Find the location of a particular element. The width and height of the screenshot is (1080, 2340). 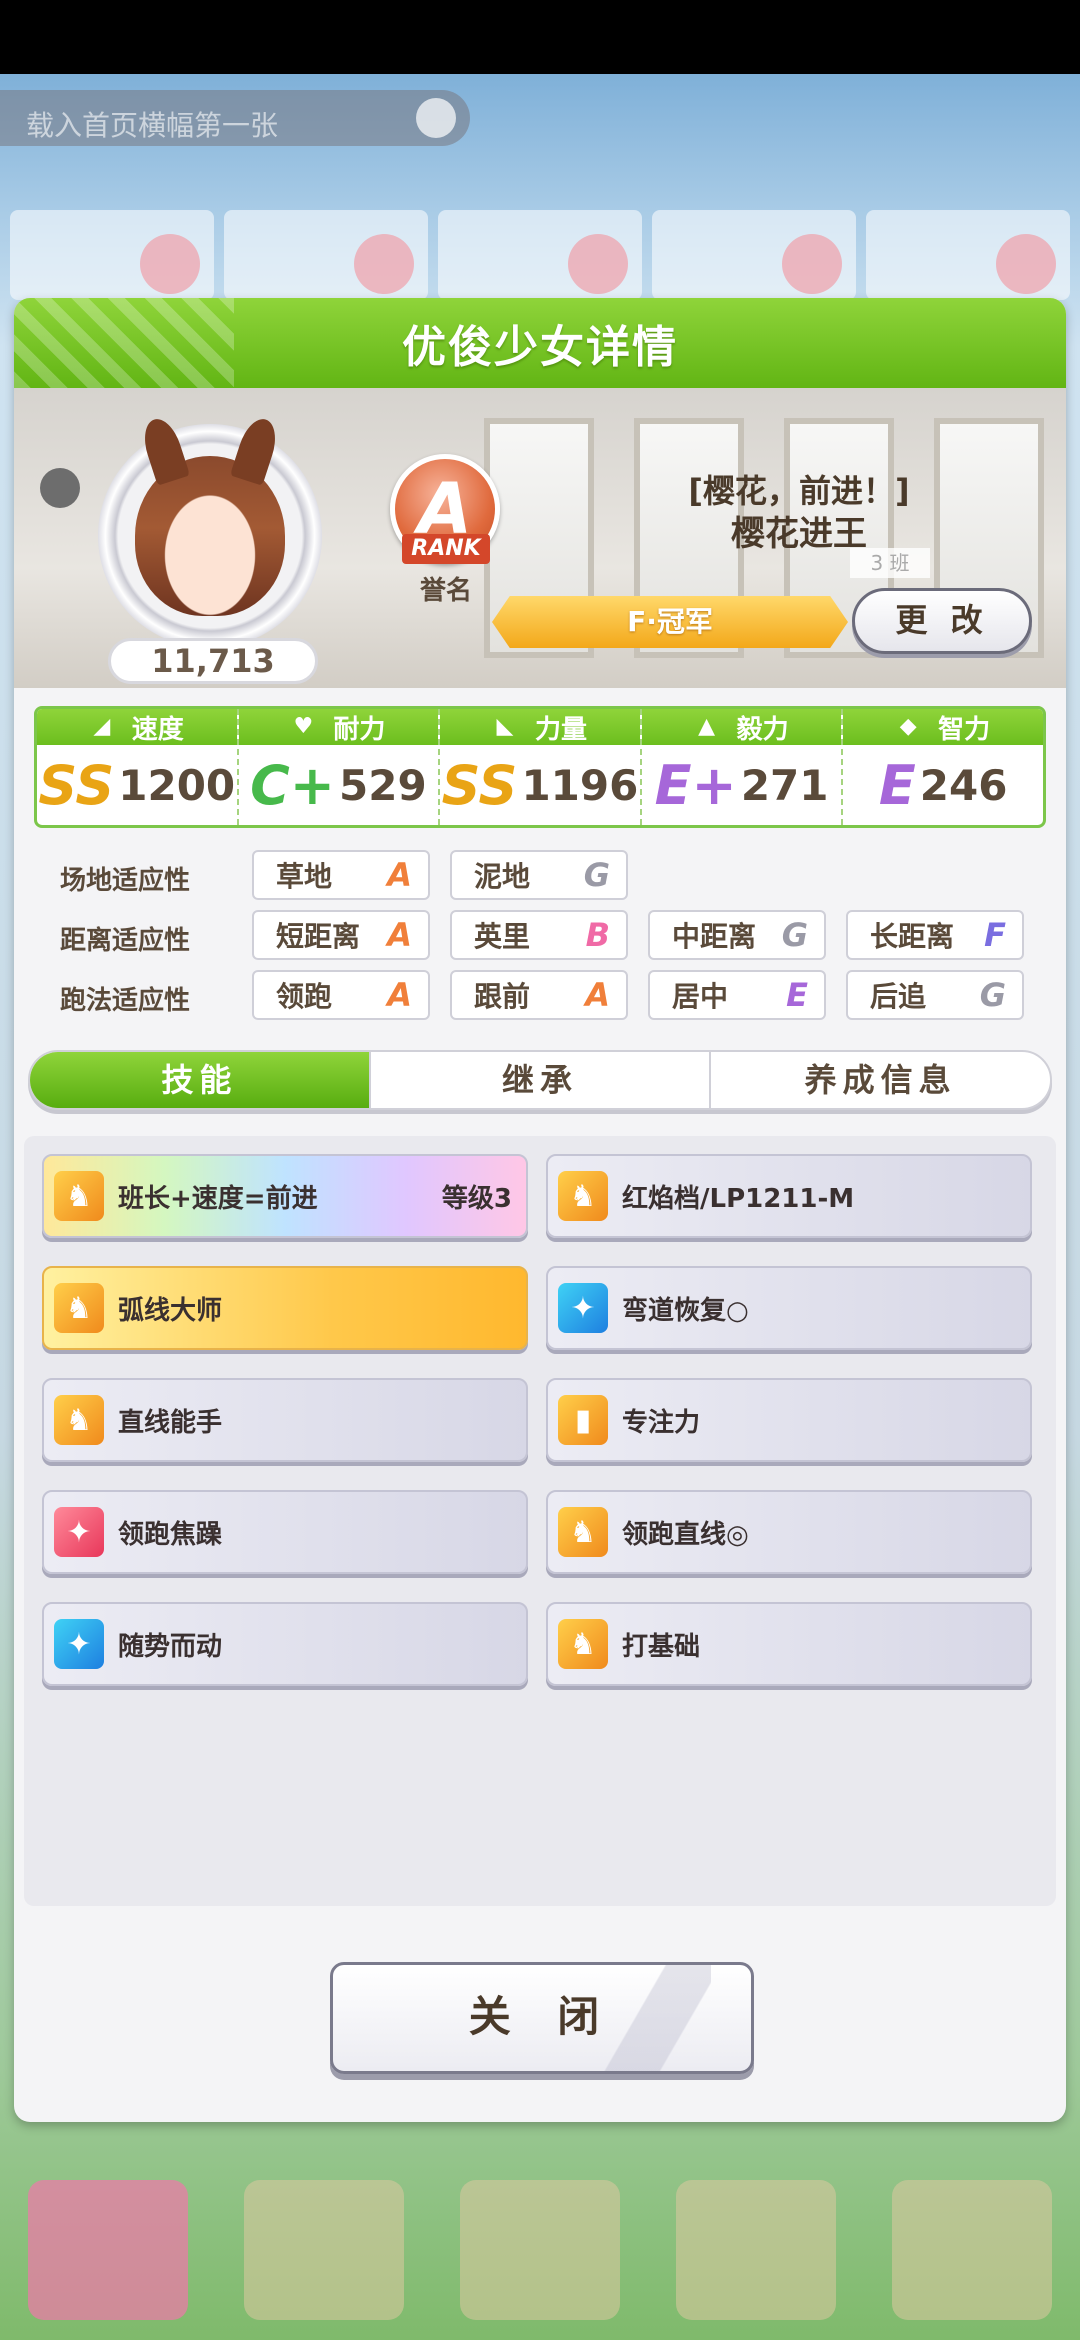

stat-speed: ◢ 速度 SS 1200 is located at coordinates (138, 767).